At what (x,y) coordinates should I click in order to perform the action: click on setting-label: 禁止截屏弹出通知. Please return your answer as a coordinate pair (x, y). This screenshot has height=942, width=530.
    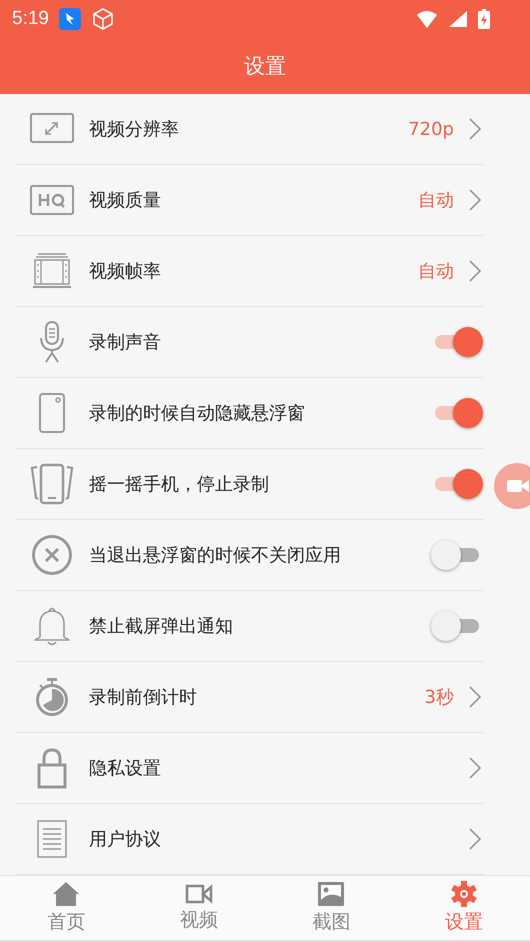
    Looking at the image, I should click on (161, 626).